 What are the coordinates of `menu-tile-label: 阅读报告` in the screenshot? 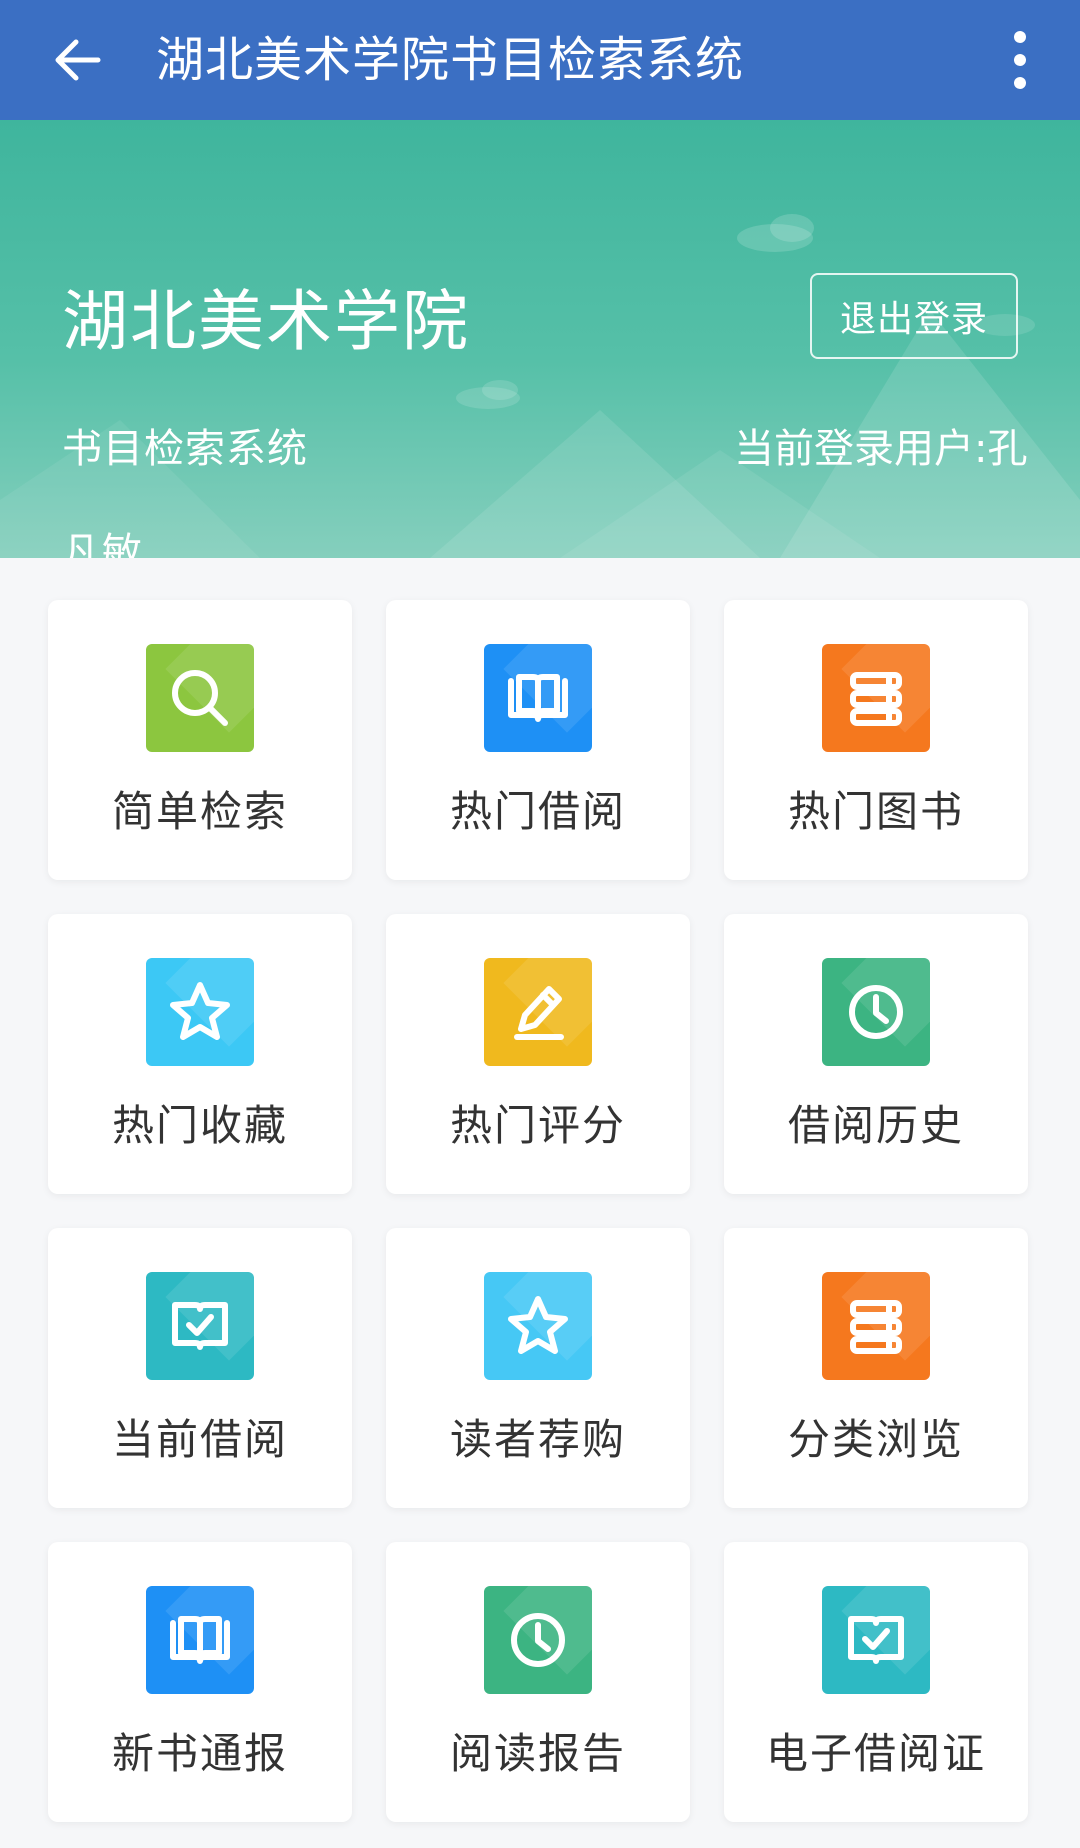 It's located at (537, 1753).